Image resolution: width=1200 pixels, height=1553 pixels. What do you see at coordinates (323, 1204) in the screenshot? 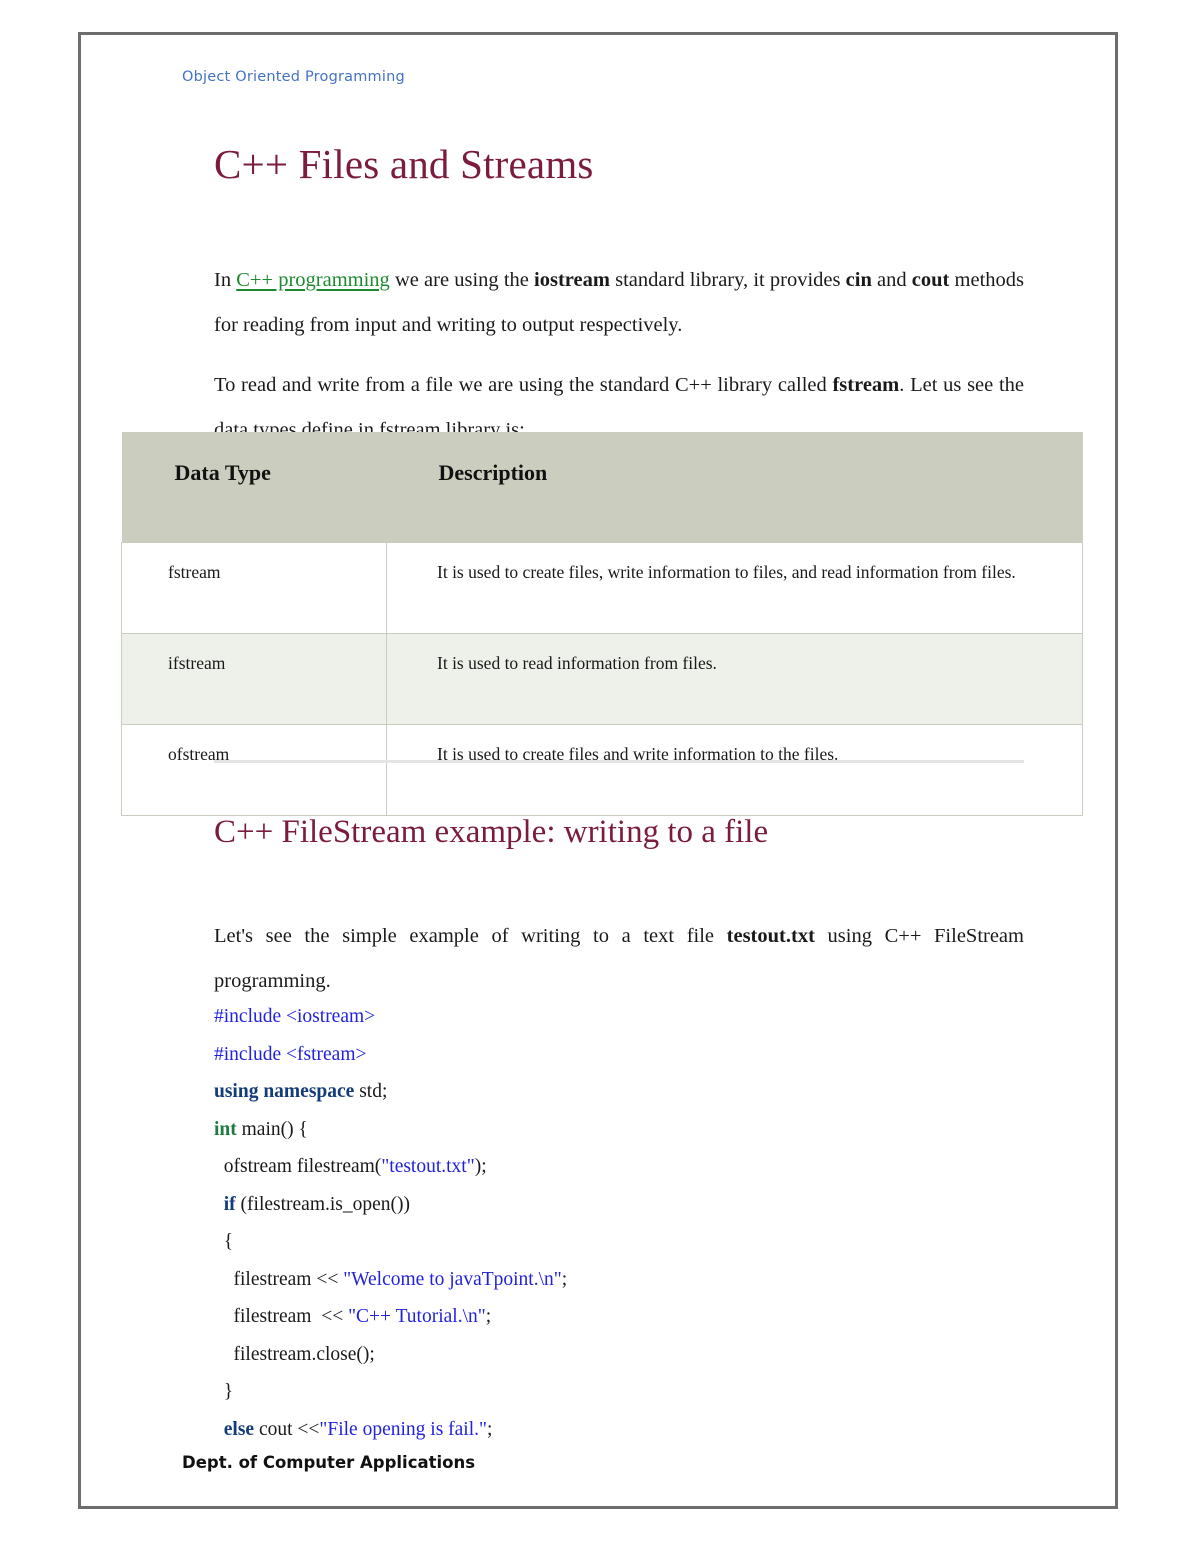
I see `code-token: (filestream.is_open())` at bounding box center [323, 1204].